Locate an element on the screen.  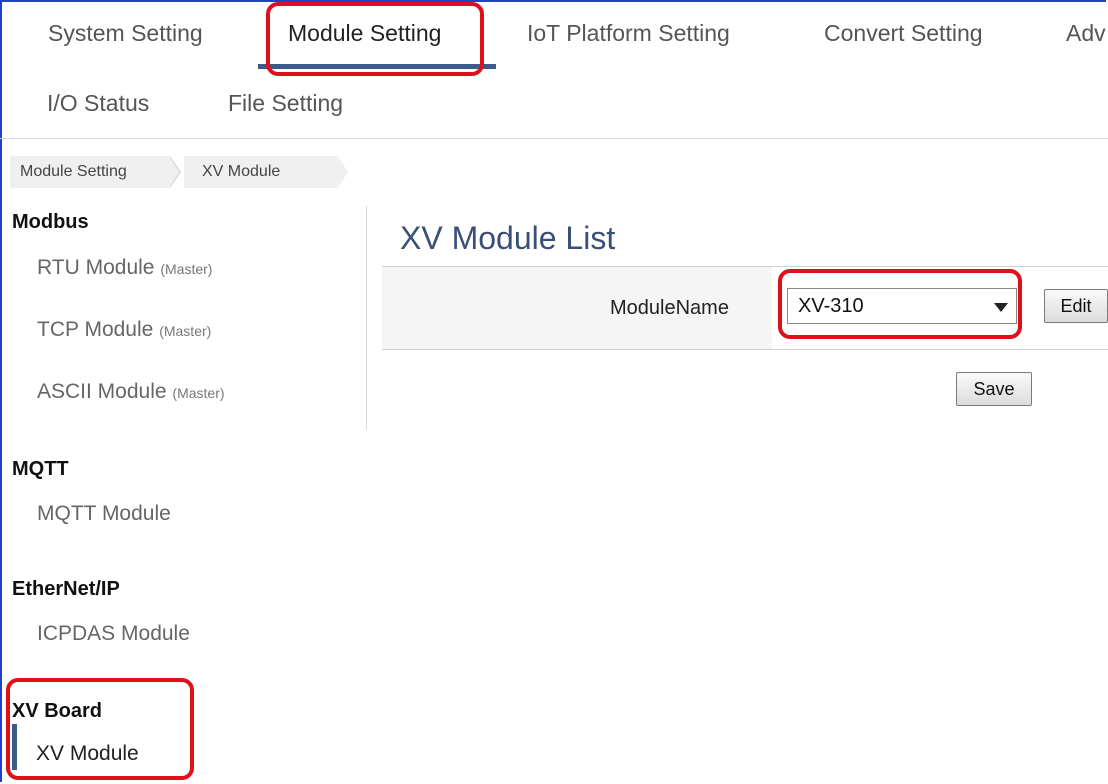
sidebar-group-ethernetip: EtherNet/IP is located at coordinates (66, 589).